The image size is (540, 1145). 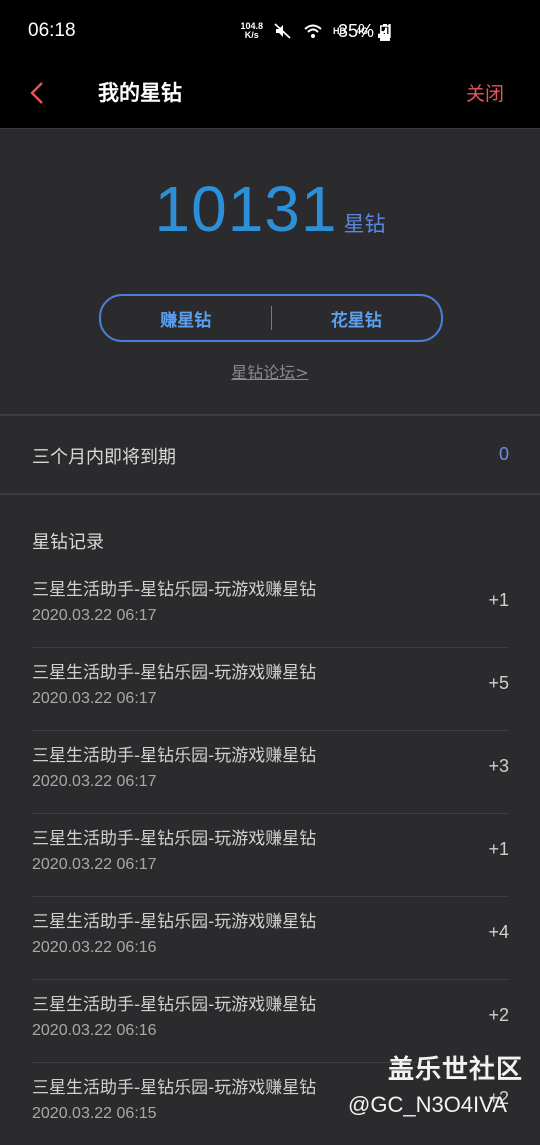 I want to click on watermark-title: 盖乐世社区, so click(x=456, y=1070).